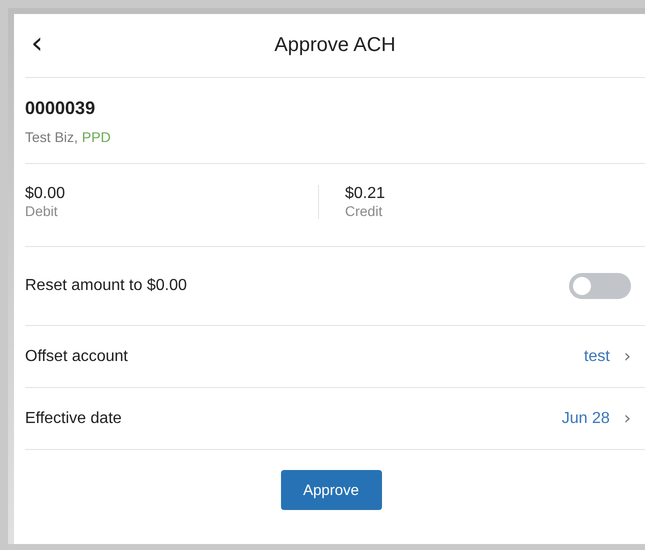  What do you see at coordinates (586, 419) in the screenshot?
I see `setting-value: Jun 28` at bounding box center [586, 419].